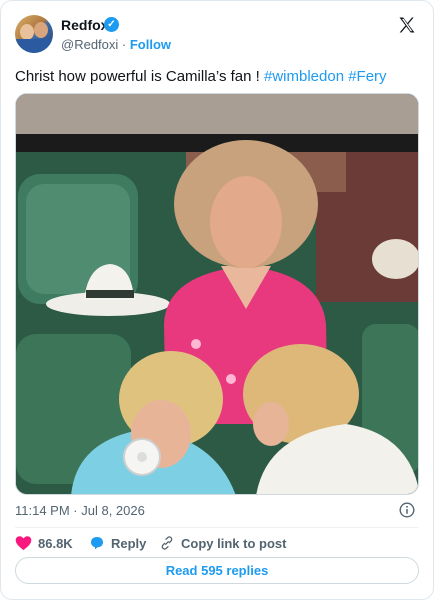  Describe the element at coordinates (167, 543) in the screenshot. I see `link-icon` at that location.